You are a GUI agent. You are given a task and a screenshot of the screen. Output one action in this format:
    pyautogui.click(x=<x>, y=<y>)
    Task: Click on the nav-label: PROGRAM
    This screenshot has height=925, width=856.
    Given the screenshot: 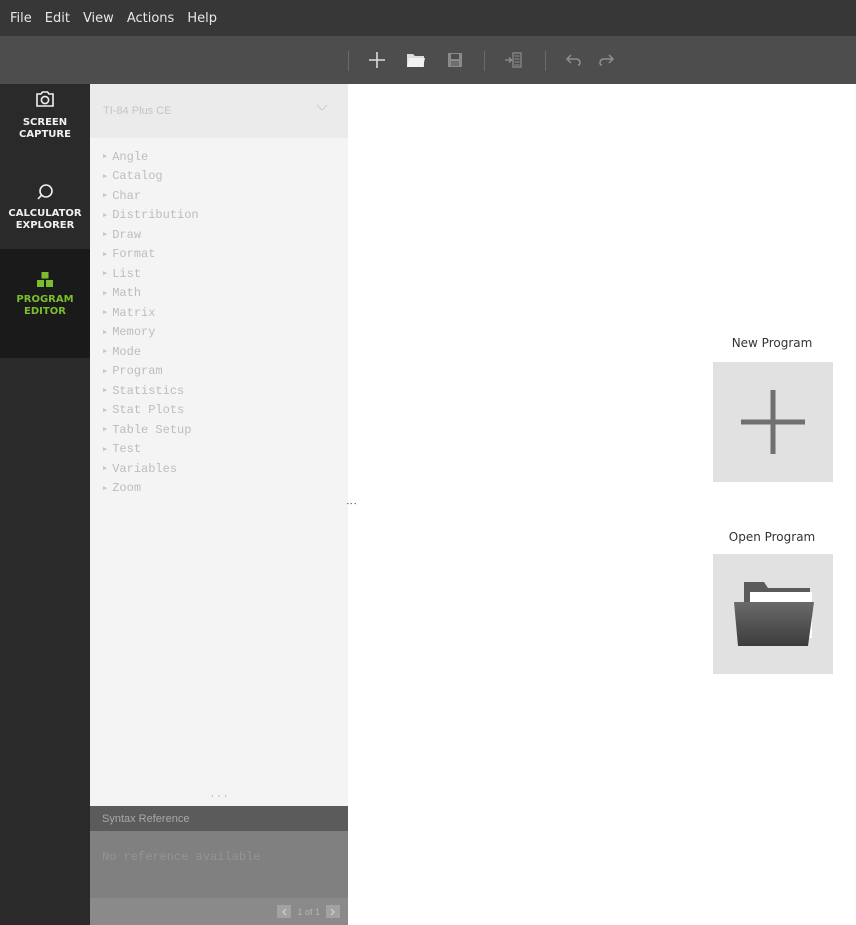 What is the action you would take?
    pyautogui.click(x=45, y=299)
    